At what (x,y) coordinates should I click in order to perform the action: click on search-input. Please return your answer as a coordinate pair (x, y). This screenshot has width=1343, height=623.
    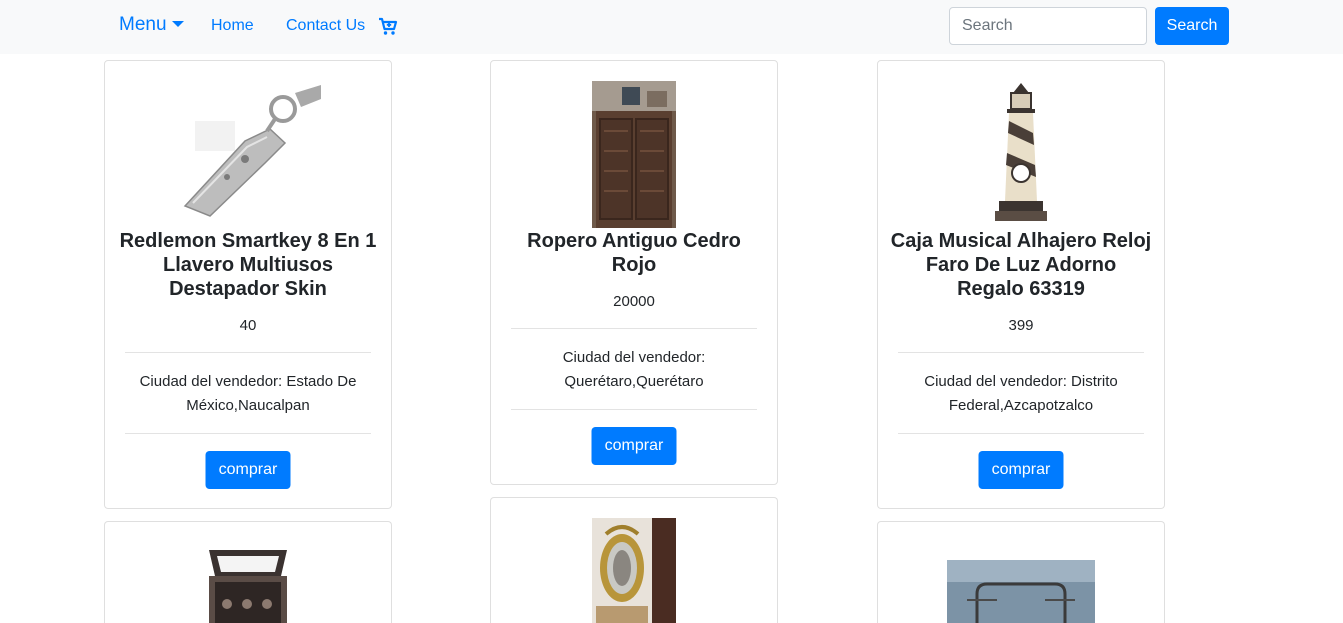
    Looking at the image, I should click on (1048, 26).